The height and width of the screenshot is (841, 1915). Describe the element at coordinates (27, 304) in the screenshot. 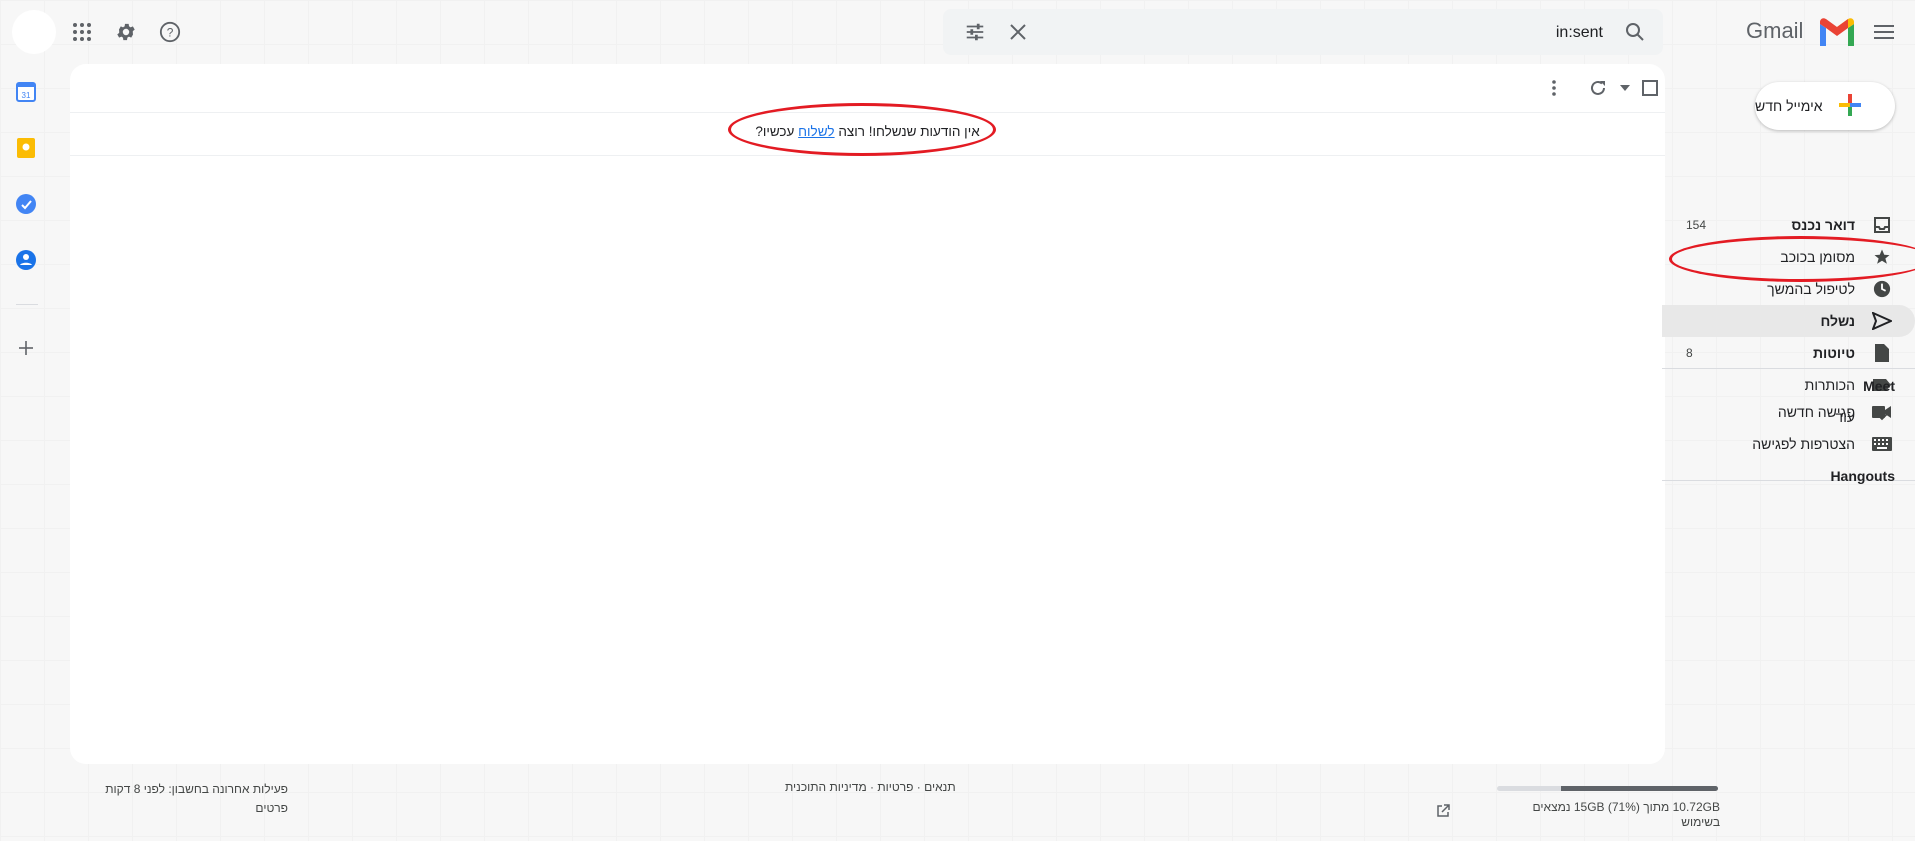

I see `rail-divider` at that location.